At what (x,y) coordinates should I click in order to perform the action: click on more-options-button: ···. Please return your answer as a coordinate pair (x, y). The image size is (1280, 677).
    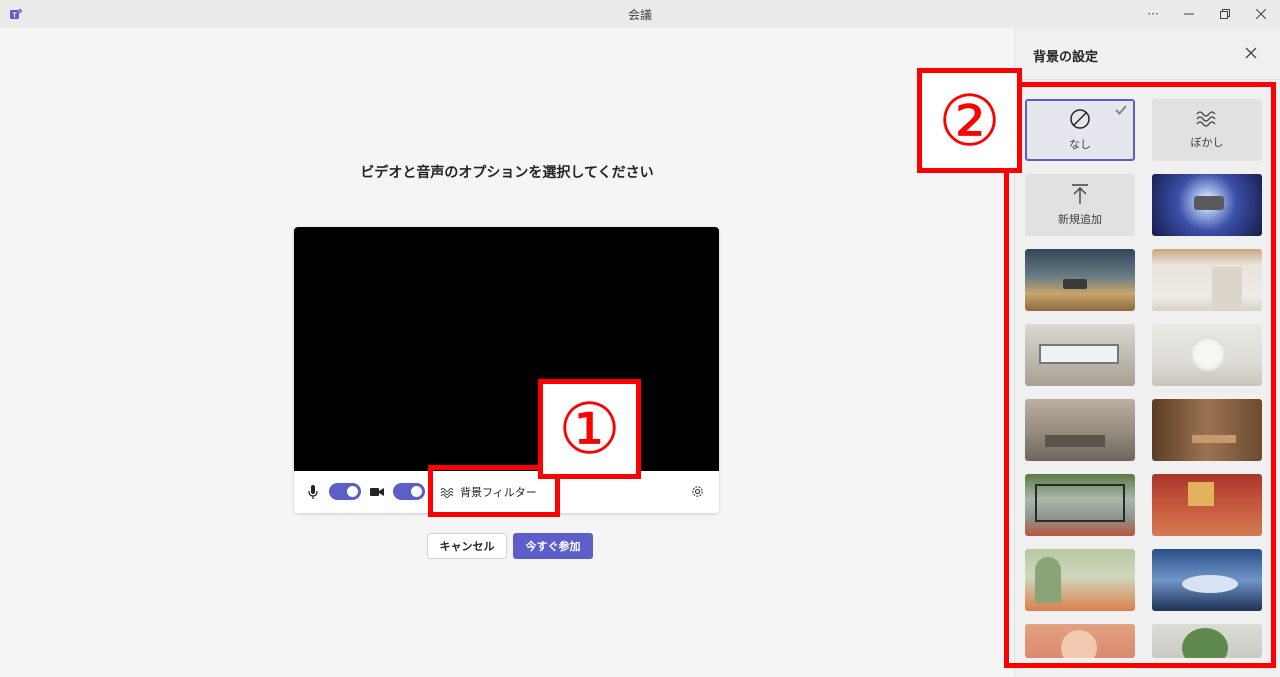
    Looking at the image, I should click on (1153, 14).